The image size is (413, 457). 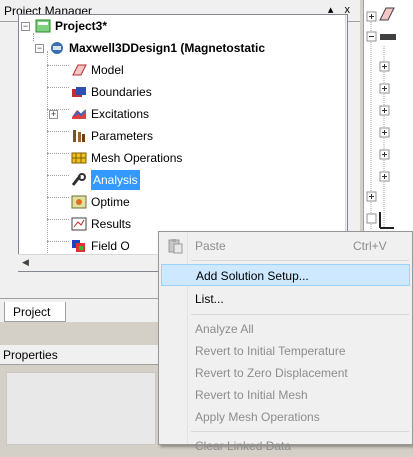 I want to click on tree-item-mesh-operations: Mesh Operations, so click(x=126, y=157).